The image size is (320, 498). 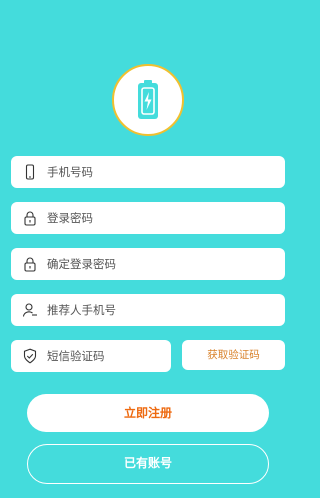 I want to click on phone-placeholder: 手机号码, so click(x=70, y=172).